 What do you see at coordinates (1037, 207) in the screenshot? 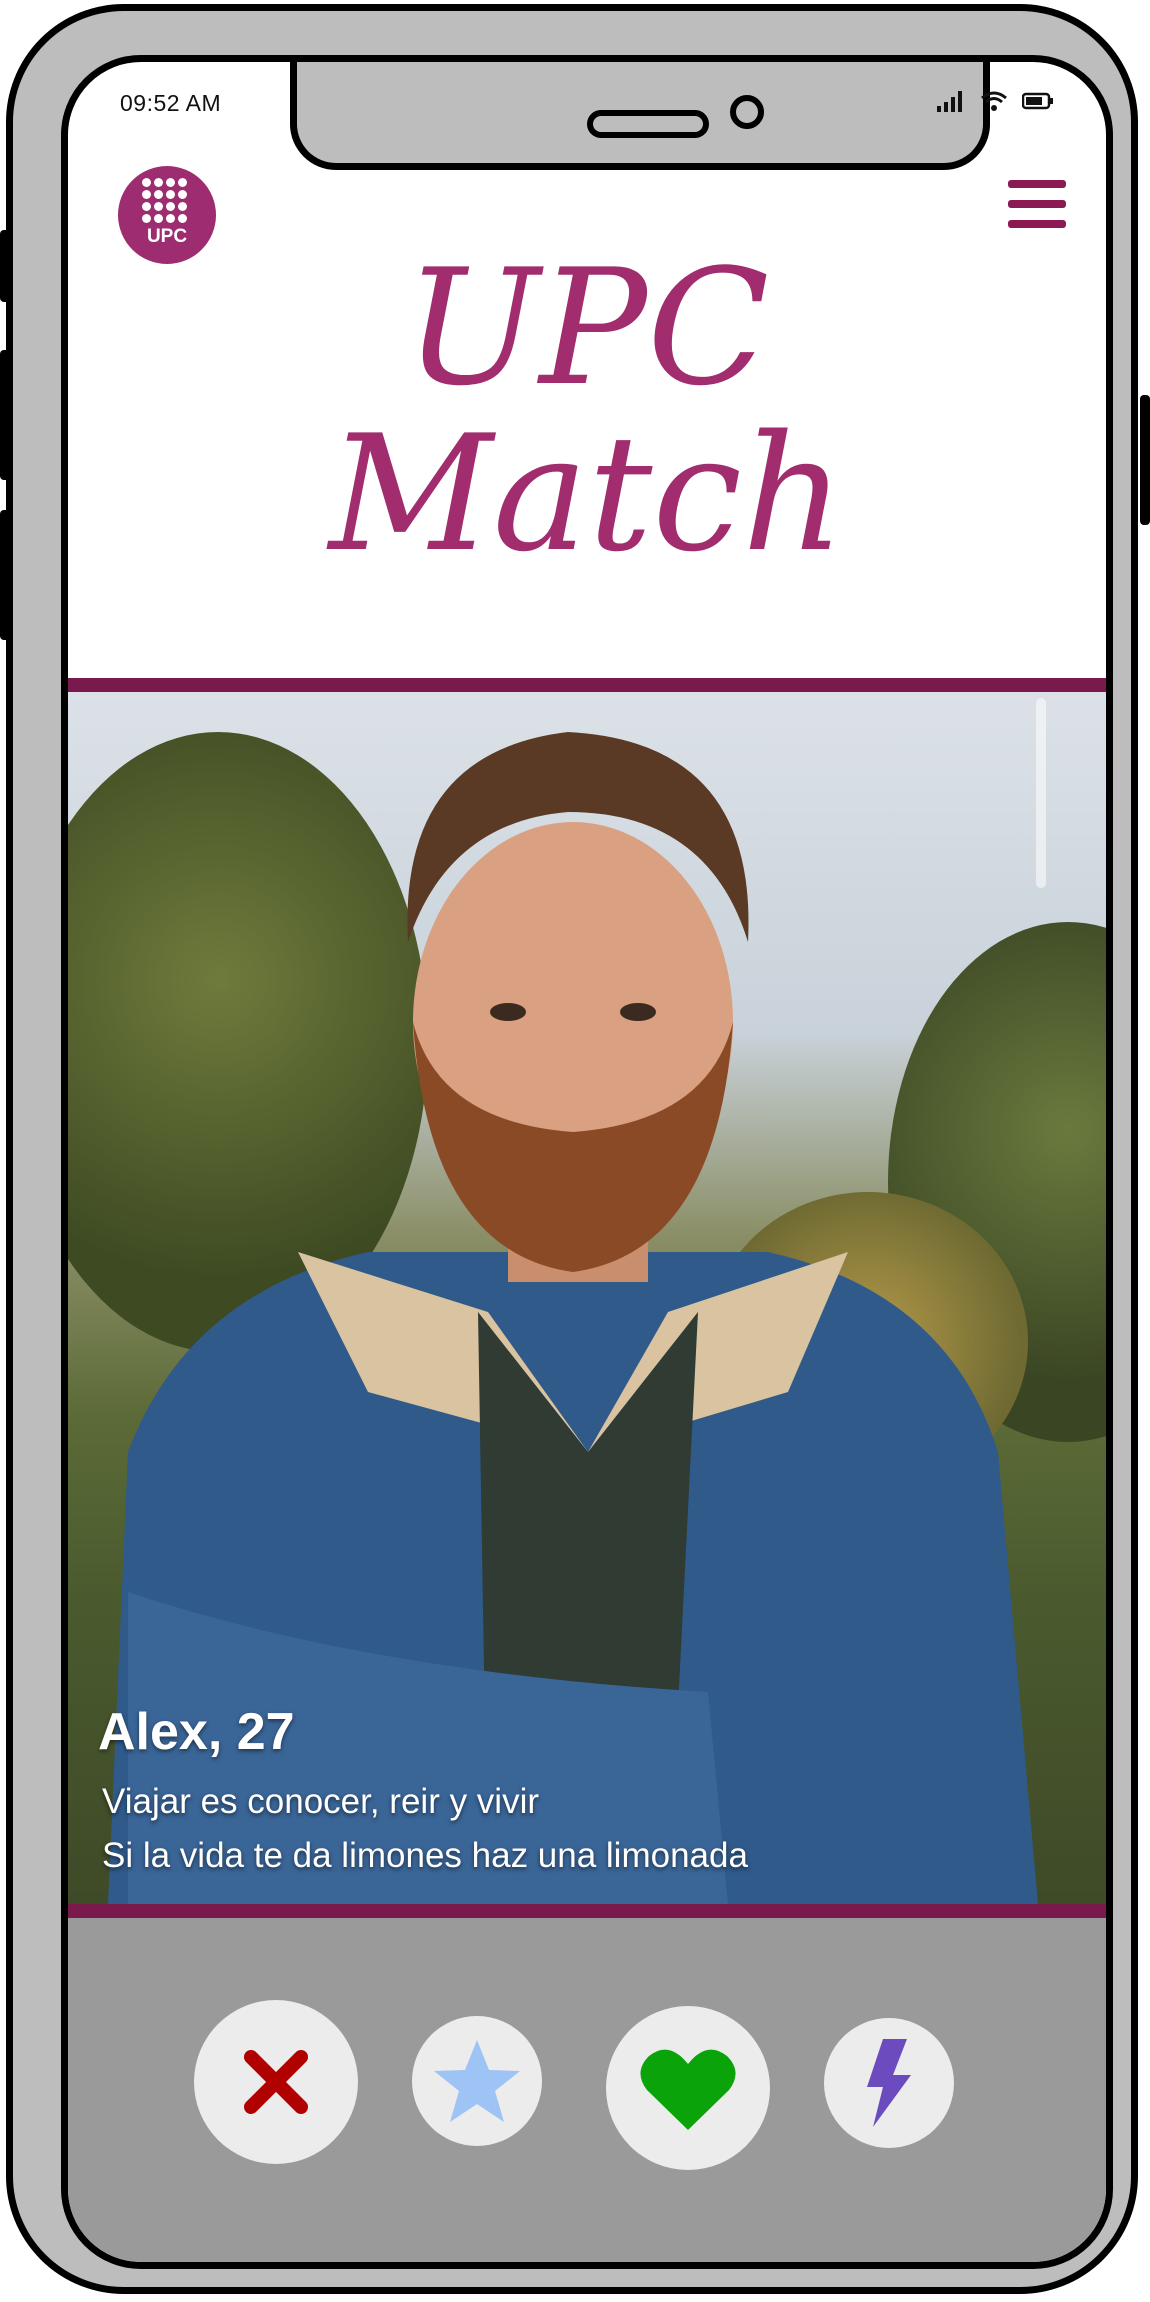
I see `hamburger-menu-icon` at bounding box center [1037, 207].